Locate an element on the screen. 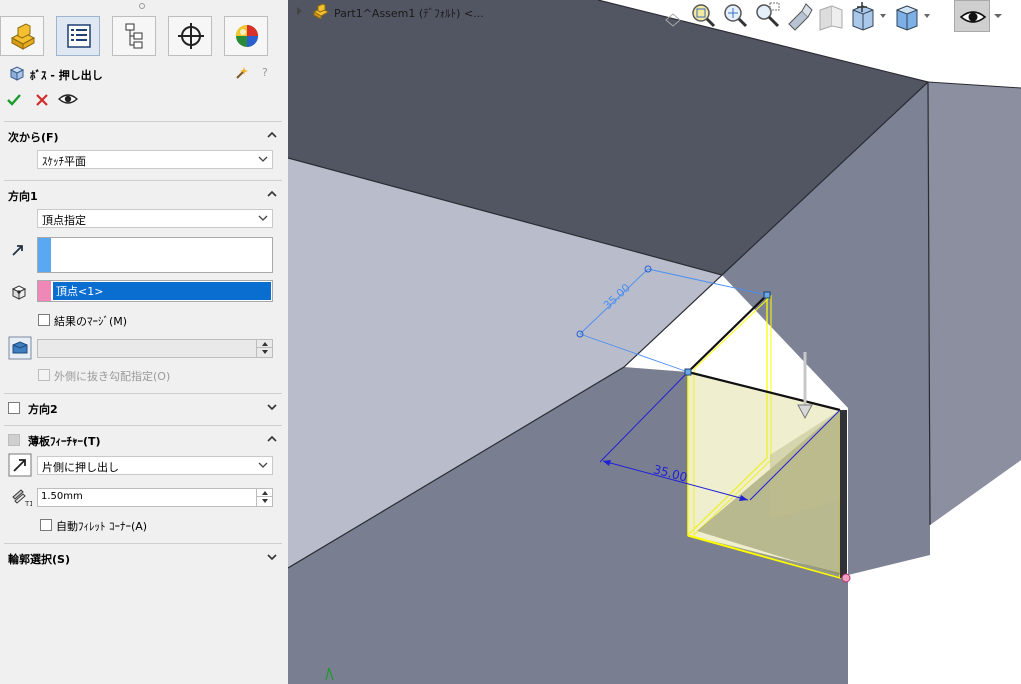 The height and width of the screenshot is (684, 1021). direction2-section-header: 方向2 is located at coordinates (144, 409).